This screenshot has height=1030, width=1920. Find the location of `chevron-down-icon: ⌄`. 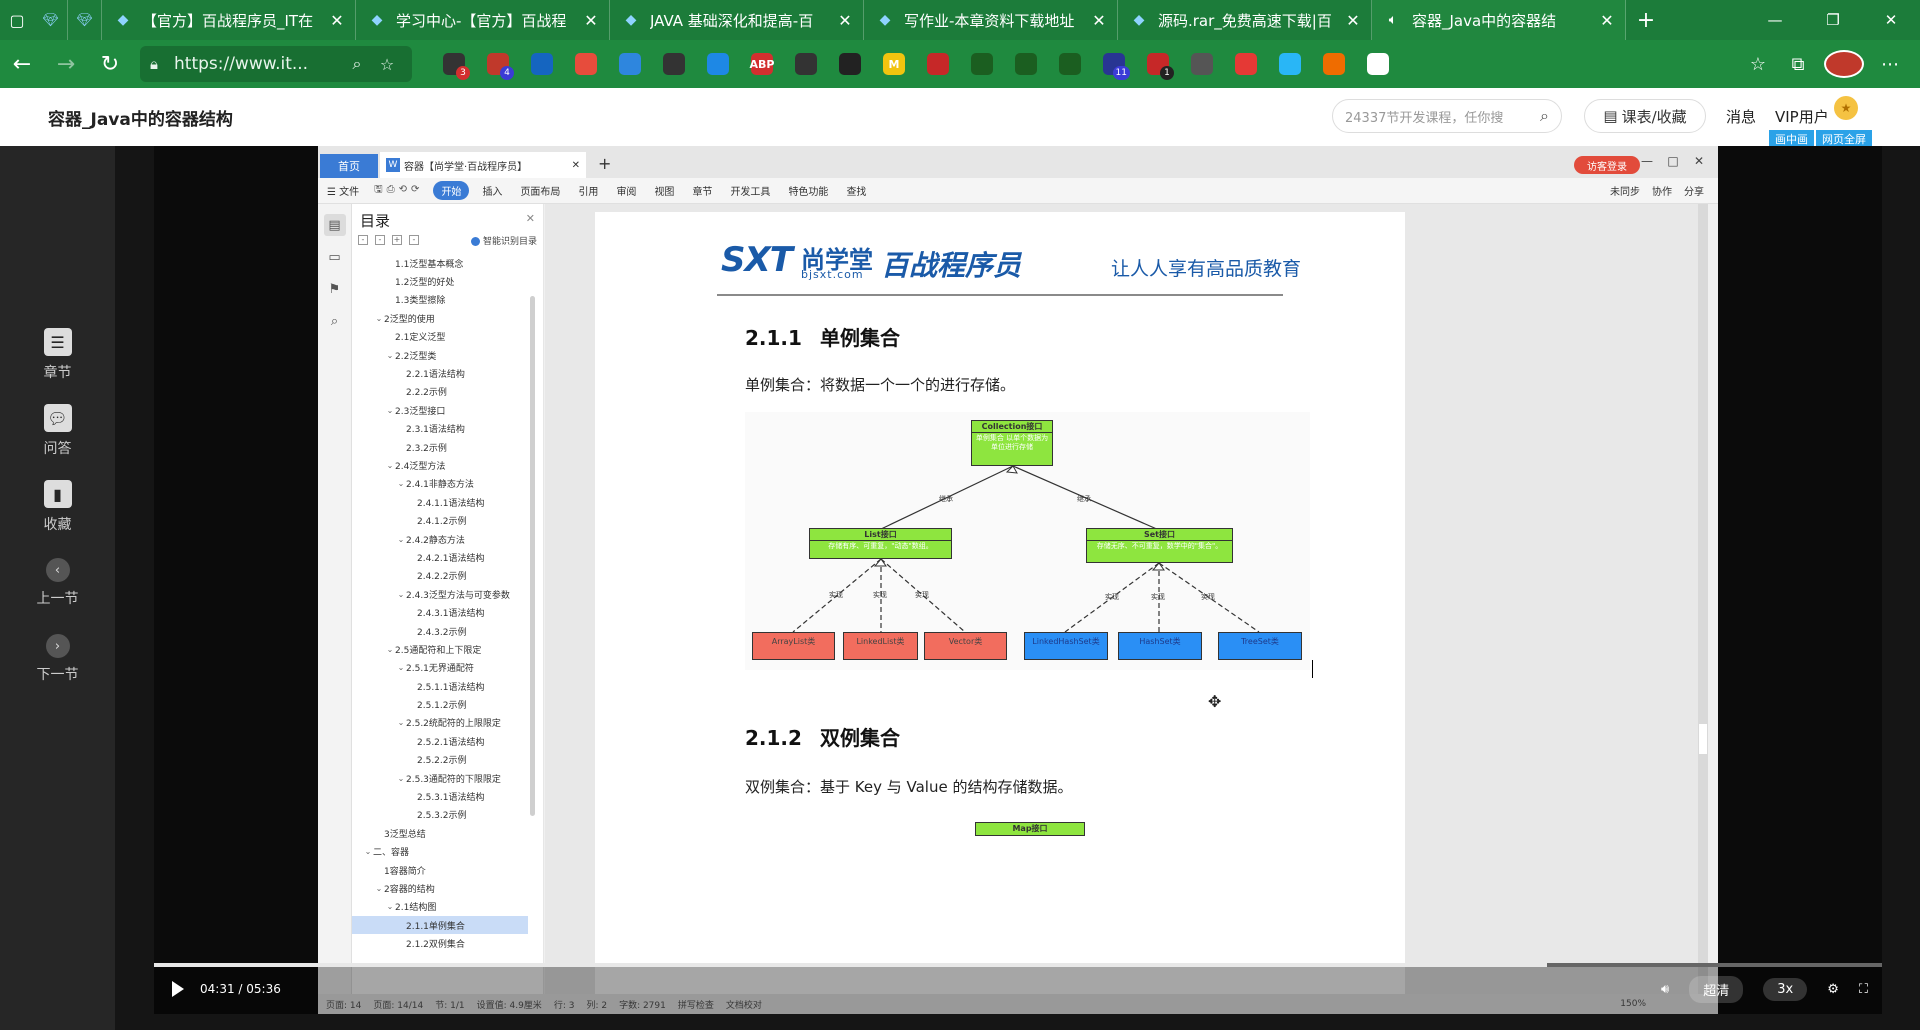

chevron-down-icon: ⌄ is located at coordinates (390, 410).